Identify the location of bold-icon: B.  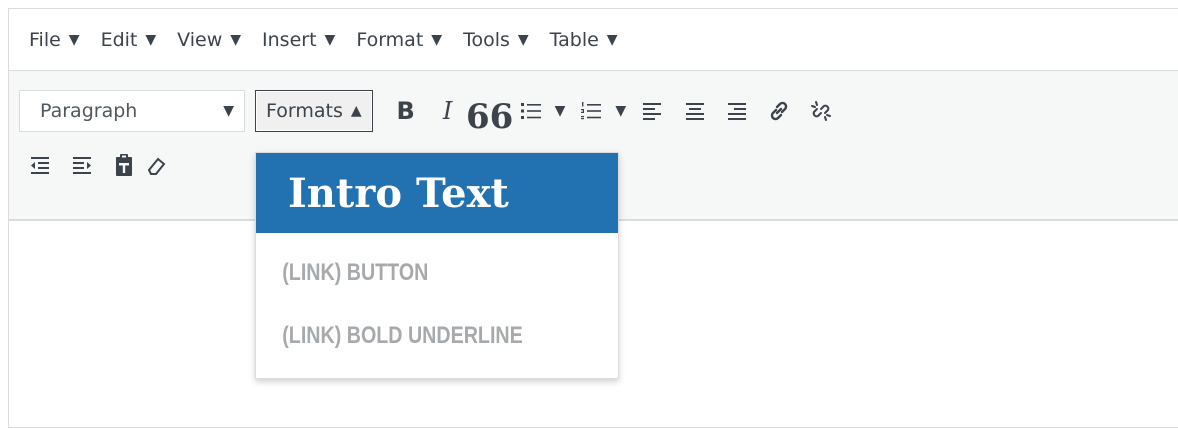
(405, 111).